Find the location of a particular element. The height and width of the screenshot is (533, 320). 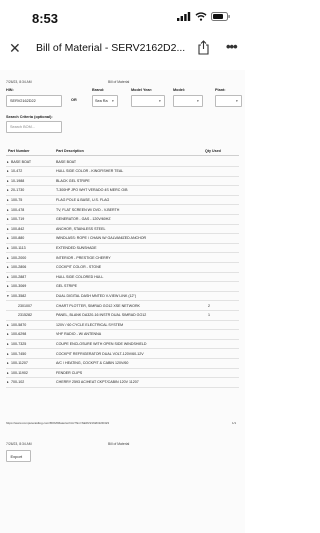

brand-label: Brand: is located at coordinates (98, 90).